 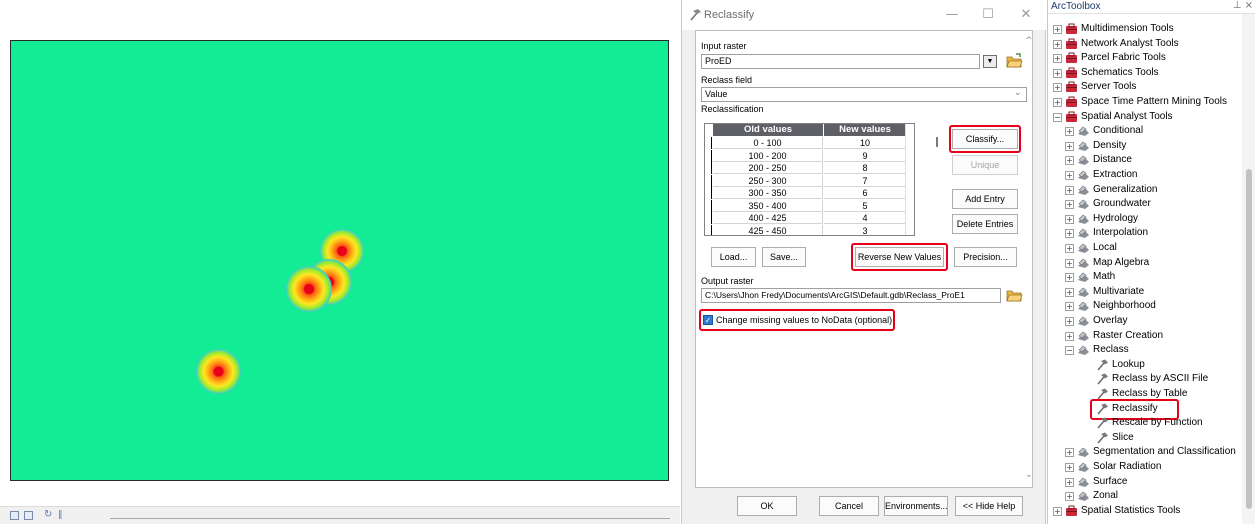 I want to click on toolbox-item: + Map Algebra, so click(x=1145, y=263).